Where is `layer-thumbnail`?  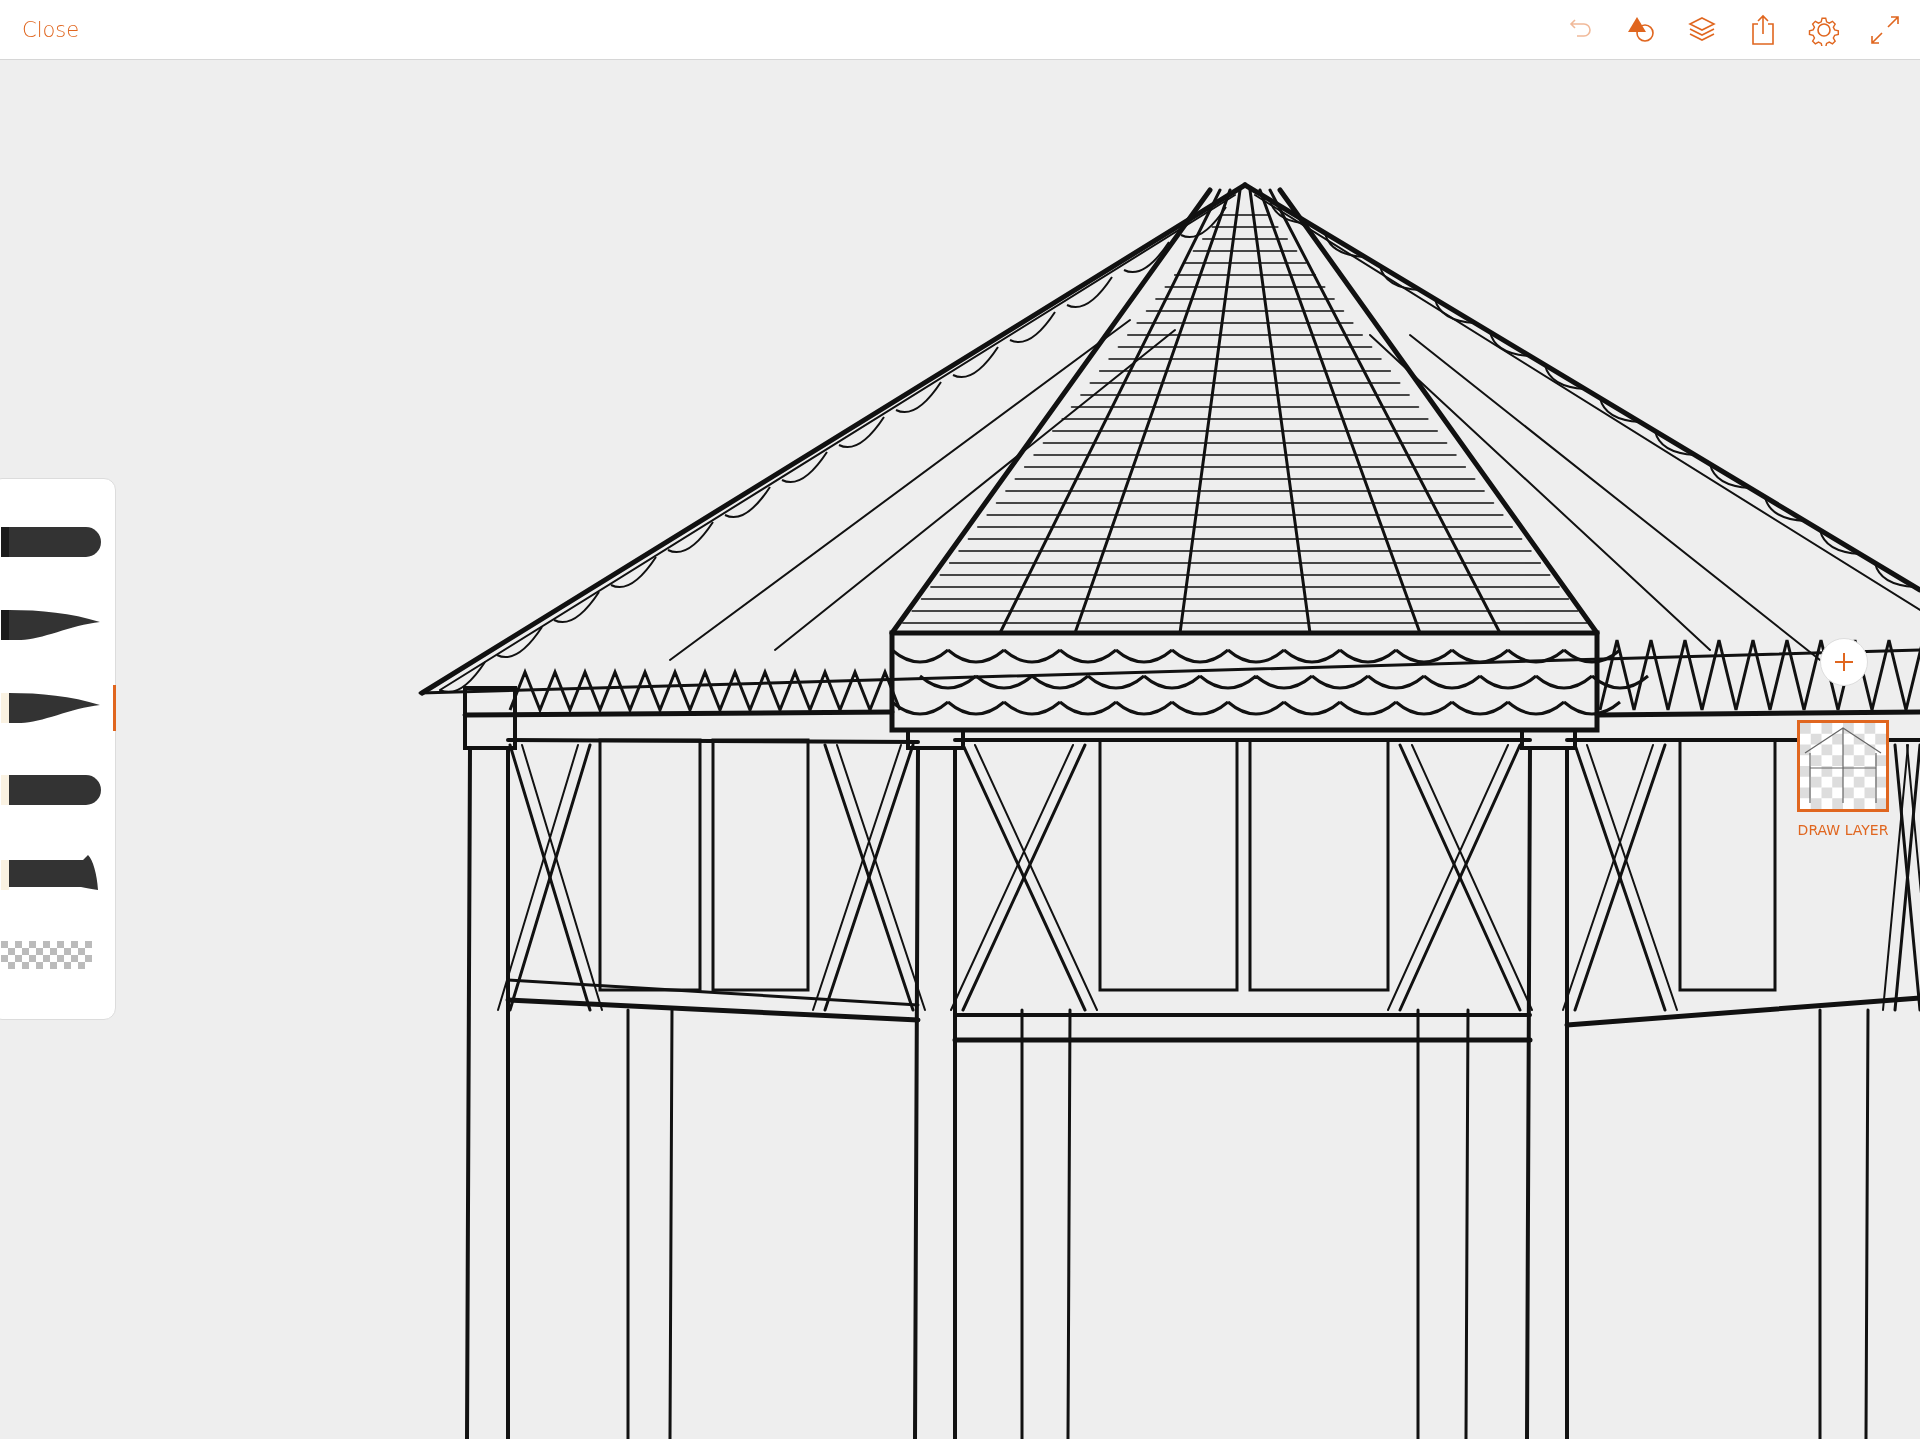 layer-thumbnail is located at coordinates (1843, 766).